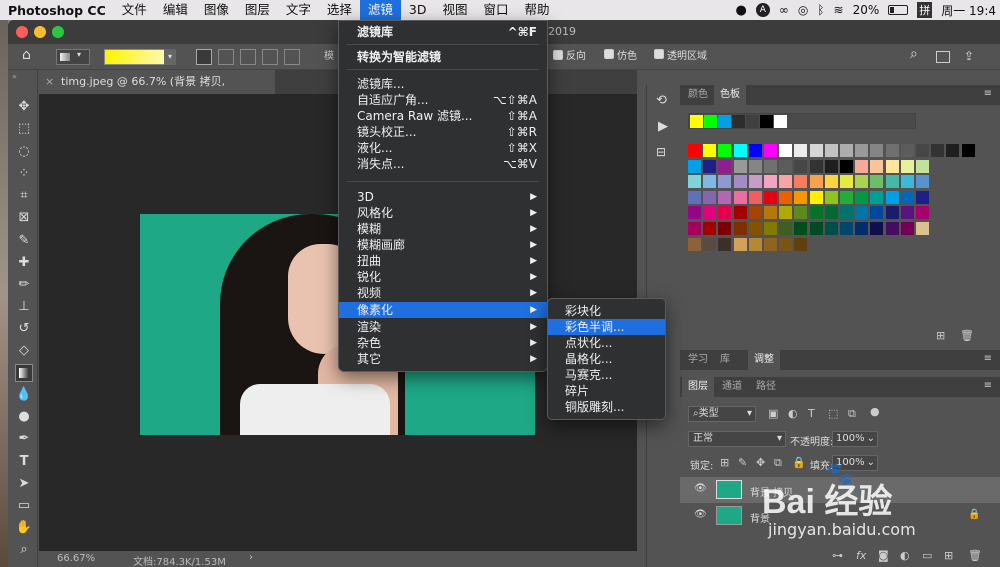  Describe the element at coordinates (40, 32) in the screenshot. I see `minimize-window-button` at that location.